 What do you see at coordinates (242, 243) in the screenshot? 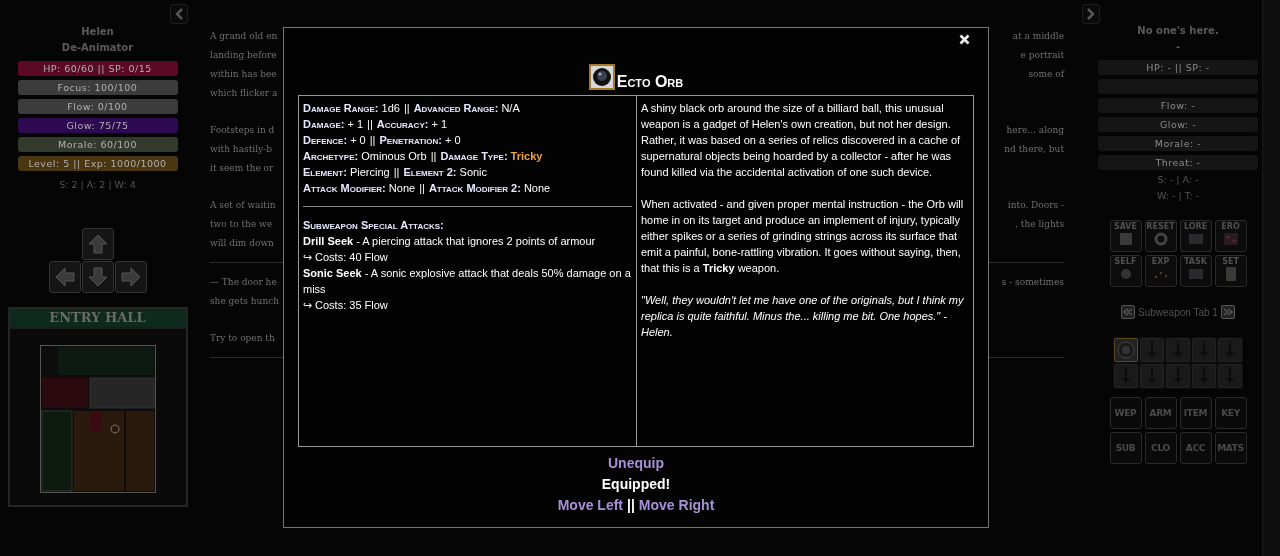
I see `story-text: will dim down` at bounding box center [242, 243].